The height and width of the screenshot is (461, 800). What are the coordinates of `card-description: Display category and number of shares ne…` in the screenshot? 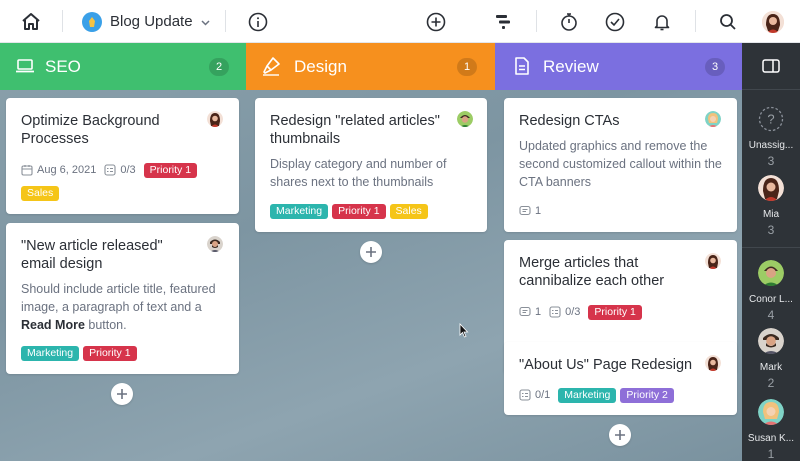 It's located at (358, 173).